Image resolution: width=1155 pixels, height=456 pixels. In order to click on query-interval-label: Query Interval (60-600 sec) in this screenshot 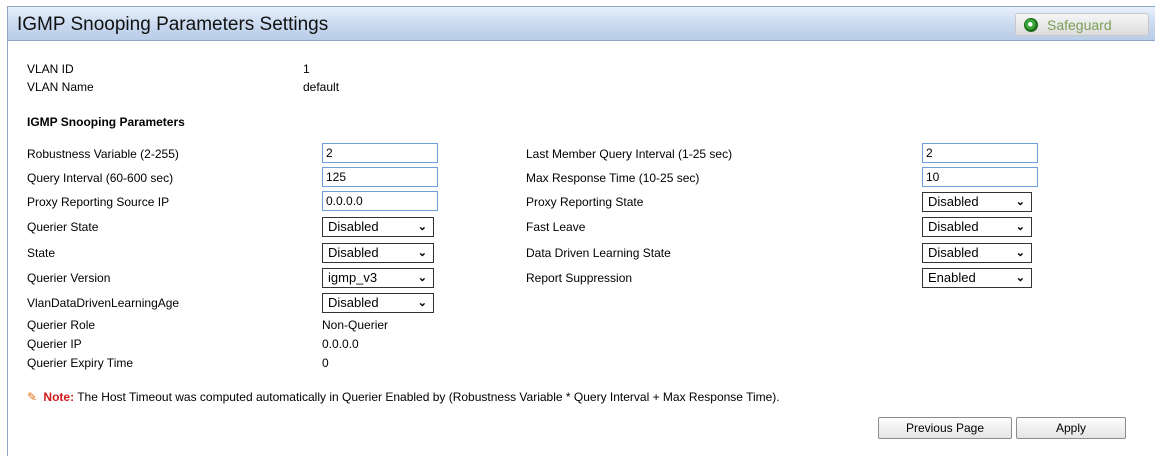, I will do `click(100, 178)`.